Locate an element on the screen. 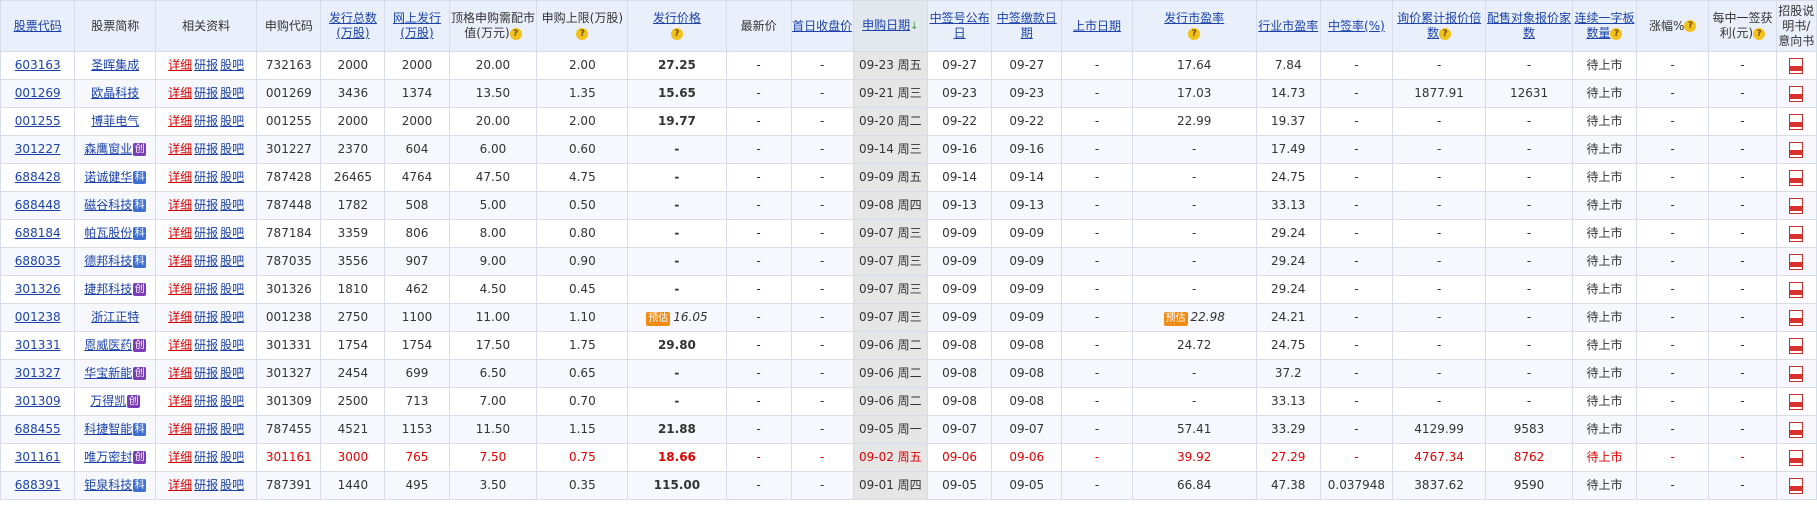 The width and height of the screenshot is (1817, 512). cell-code: 301327 is located at coordinates (38, 373).